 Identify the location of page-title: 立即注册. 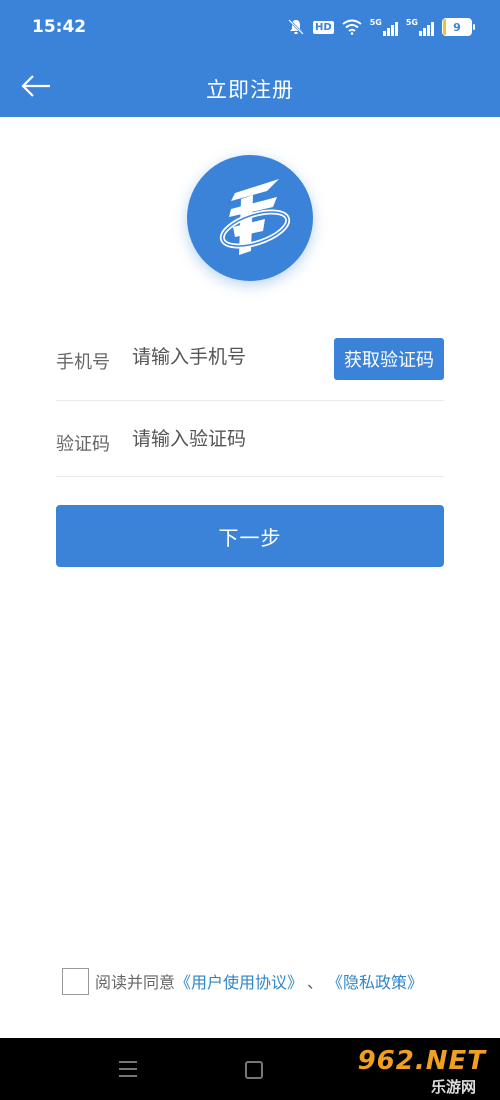
(250, 90).